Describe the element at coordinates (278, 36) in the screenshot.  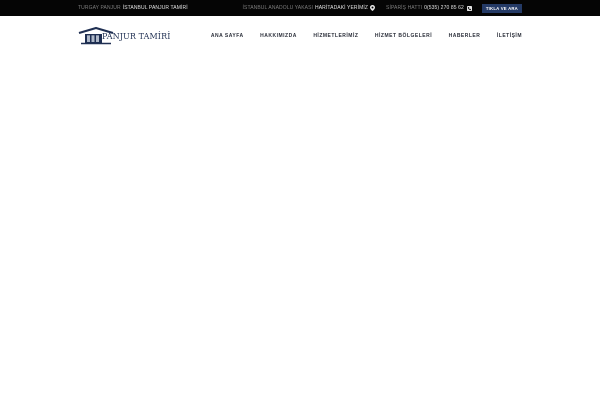
I see `nav-about: HAKKIMIZDA` at that location.